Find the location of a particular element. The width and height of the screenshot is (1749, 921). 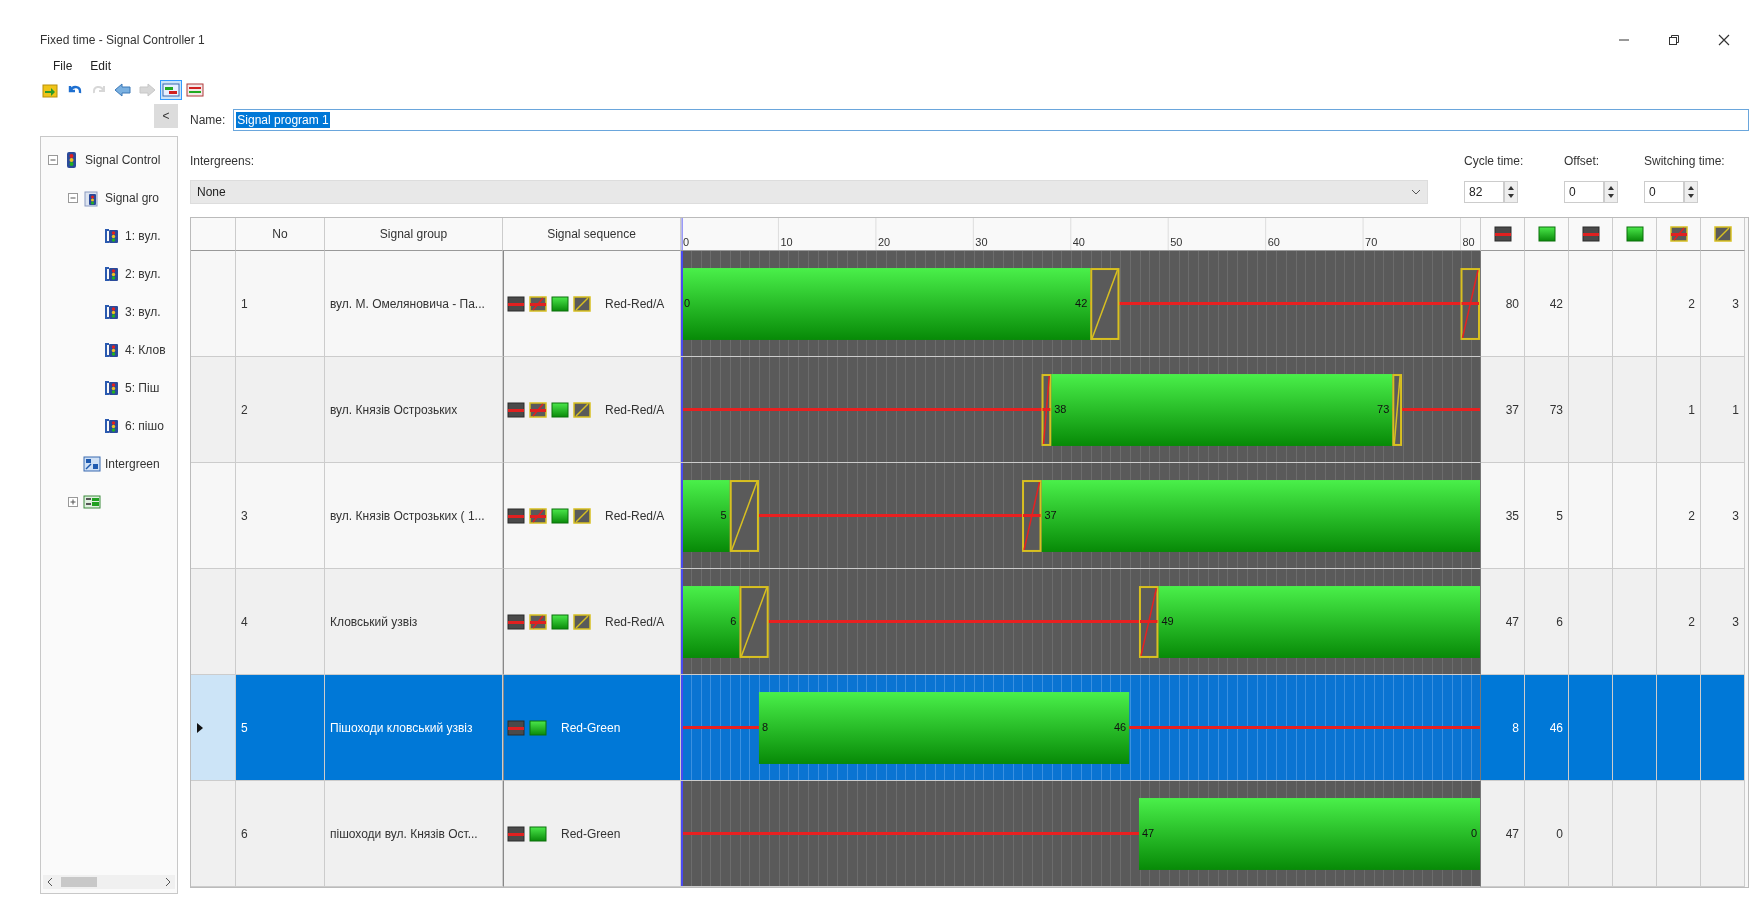

table-cell: 6 is located at coordinates (280, 834).